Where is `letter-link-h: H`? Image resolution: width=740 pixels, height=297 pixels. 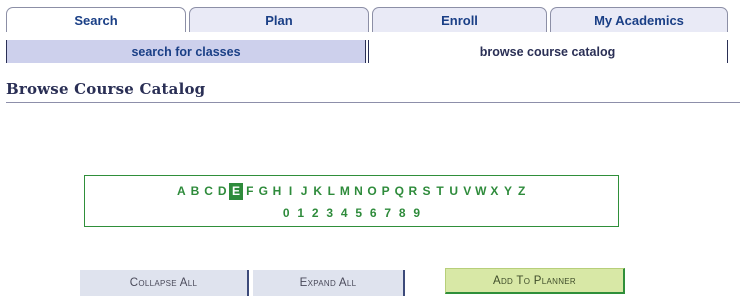
letter-link-h: H is located at coordinates (277, 191).